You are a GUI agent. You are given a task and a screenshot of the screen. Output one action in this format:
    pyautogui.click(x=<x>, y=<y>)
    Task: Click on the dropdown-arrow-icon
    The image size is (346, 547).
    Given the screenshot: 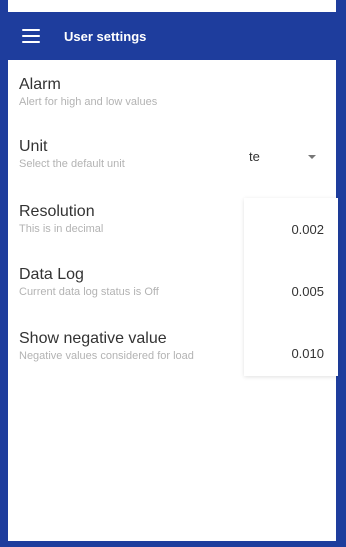 What is the action you would take?
    pyautogui.click(x=312, y=157)
    